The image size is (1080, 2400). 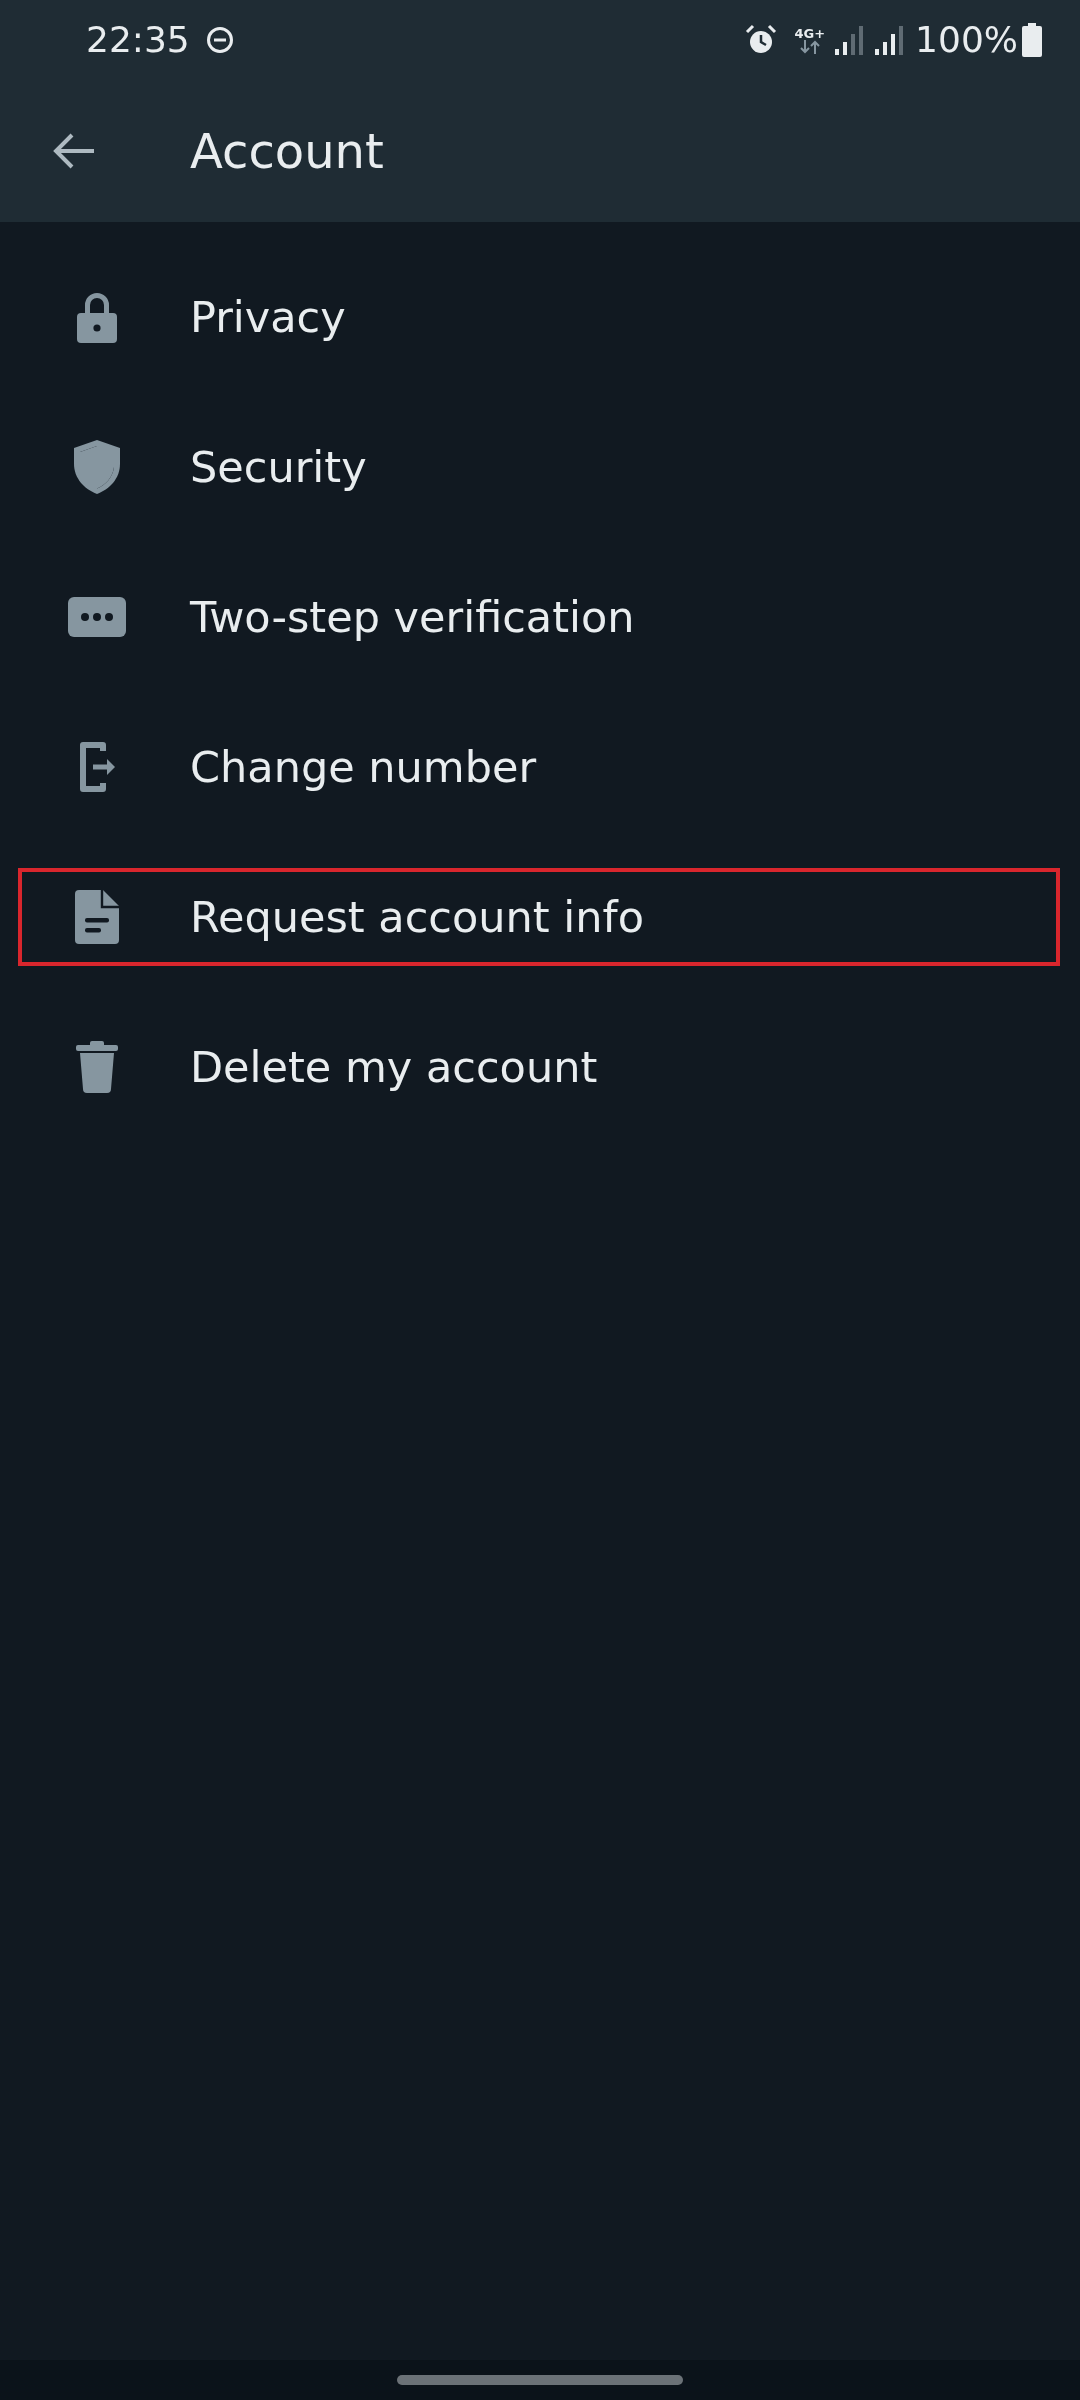 What do you see at coordinates (219, 40) in the screenshot?
I see `do-not-disturb-icon` at bounding box center [219, 40].